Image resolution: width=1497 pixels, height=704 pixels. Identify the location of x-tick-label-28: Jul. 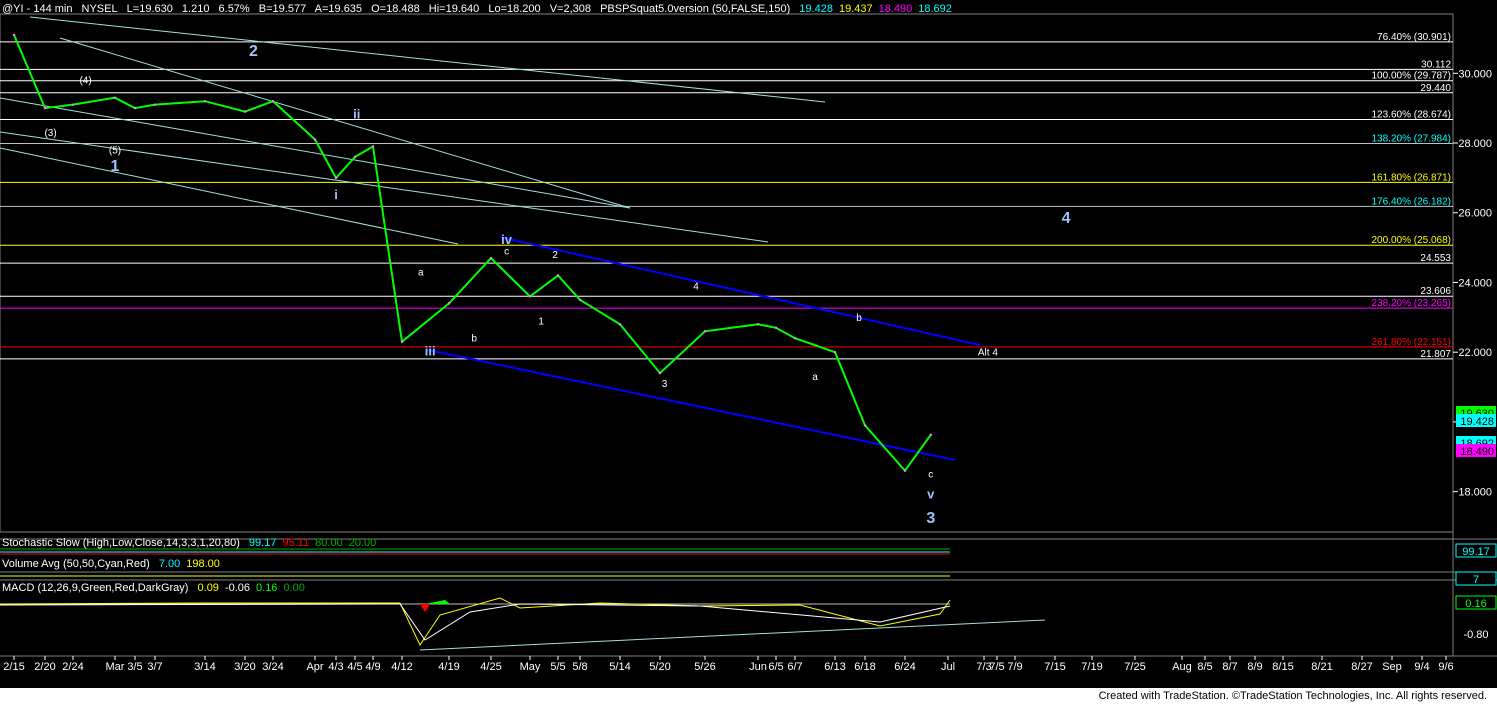
(948, 667).